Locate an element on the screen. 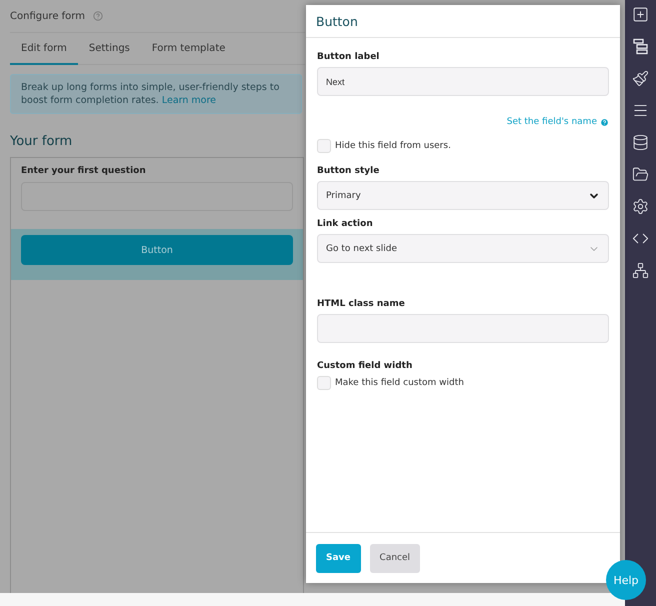 The height and width of the screenshot is (606, 656). dialog-title: Button is located at coordinates (337, 21).